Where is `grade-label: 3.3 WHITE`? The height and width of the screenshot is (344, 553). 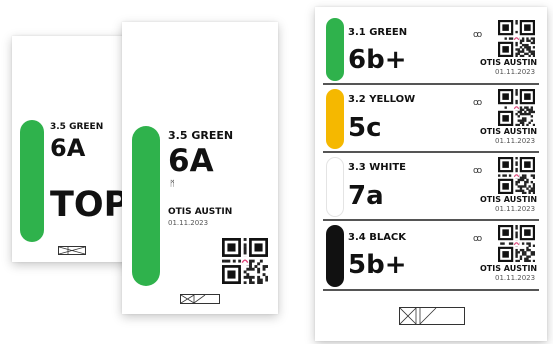
grade-label: 3.3 WHITE is located at coordinates (377, 167).